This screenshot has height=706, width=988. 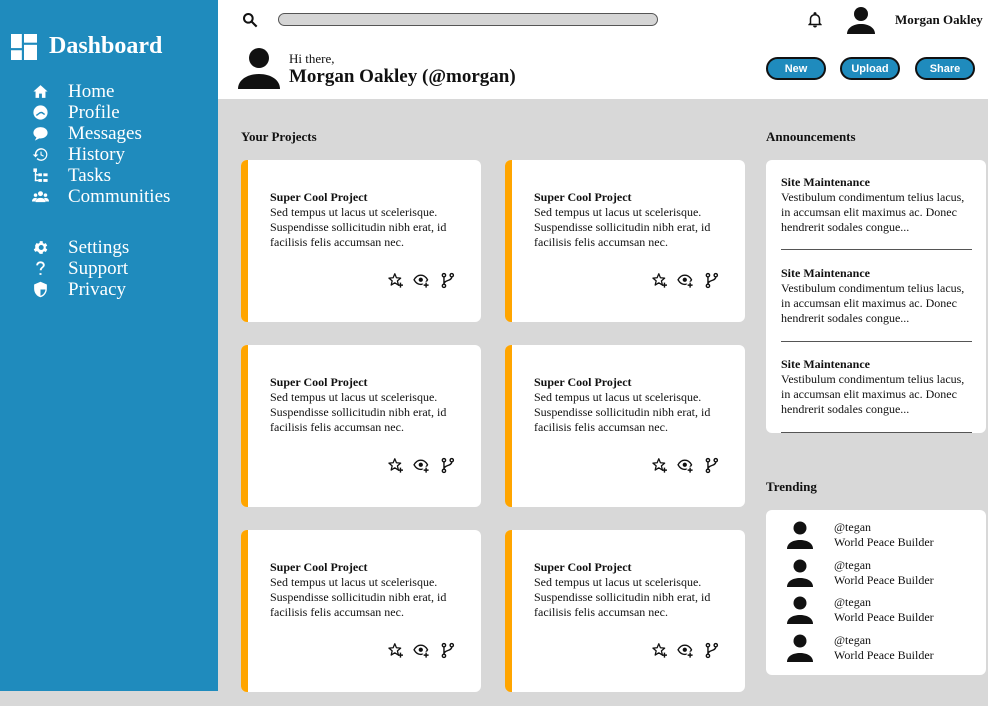 I want to click on messages-icon, so click(x=40, y=134).